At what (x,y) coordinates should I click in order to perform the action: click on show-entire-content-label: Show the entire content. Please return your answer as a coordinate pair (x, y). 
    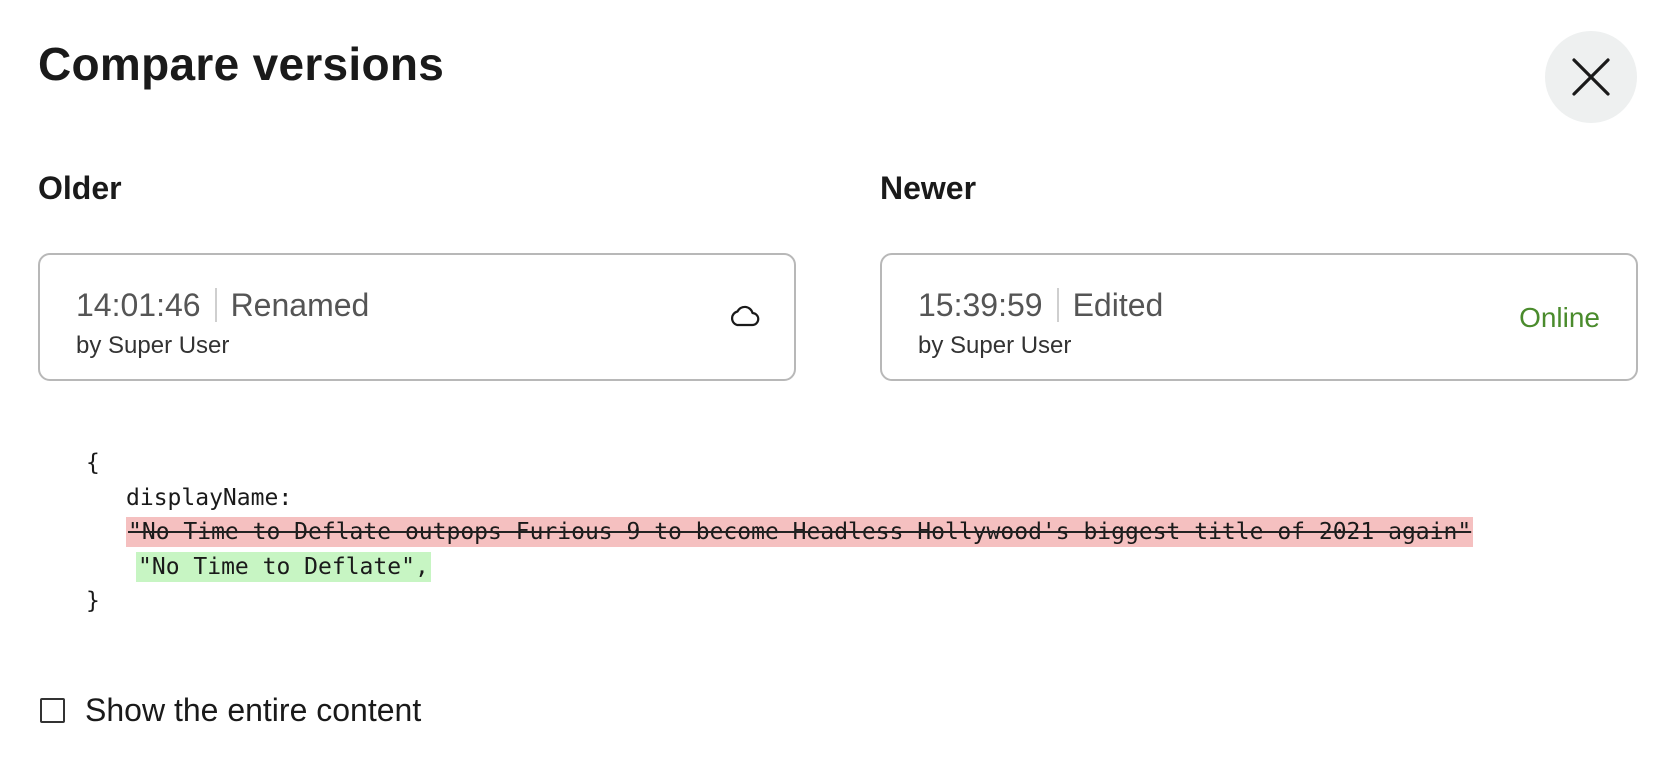
    Looking at the image, I should click on (253, 710).